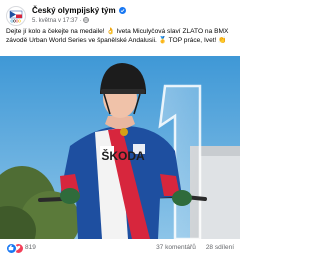 This screenshot has width=320, height=258. I want to click on post-text-part1: Dejte jí kolo a čekejte na medaile!, so click(56, 31).